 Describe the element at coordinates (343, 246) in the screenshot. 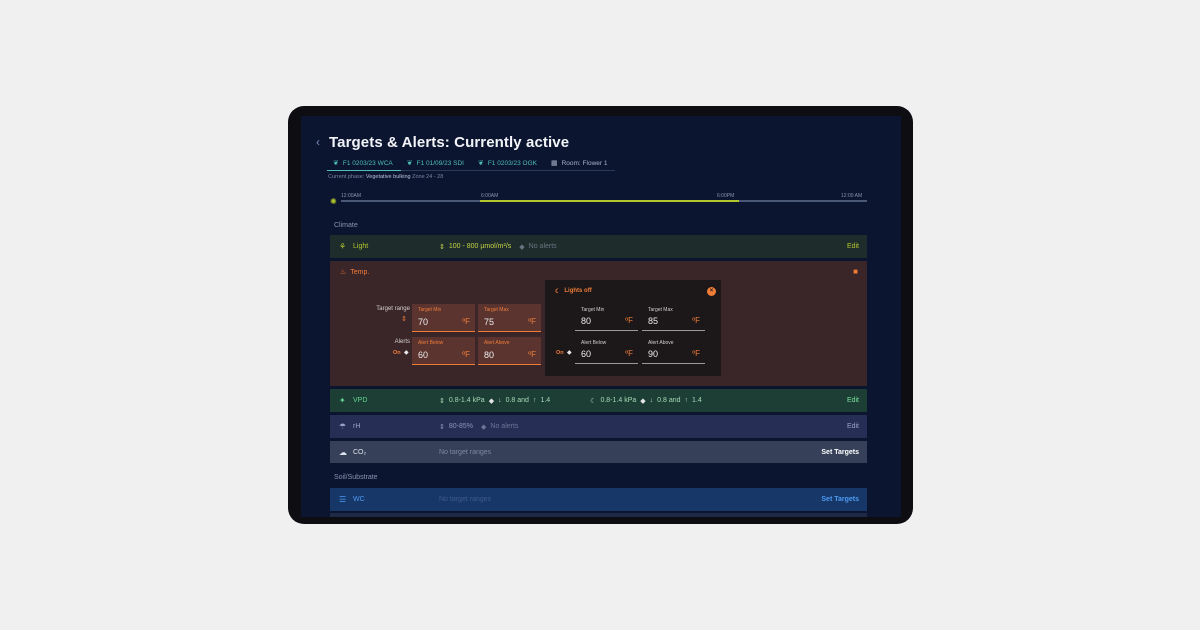

I see `light-icon: ⚘` at that location.